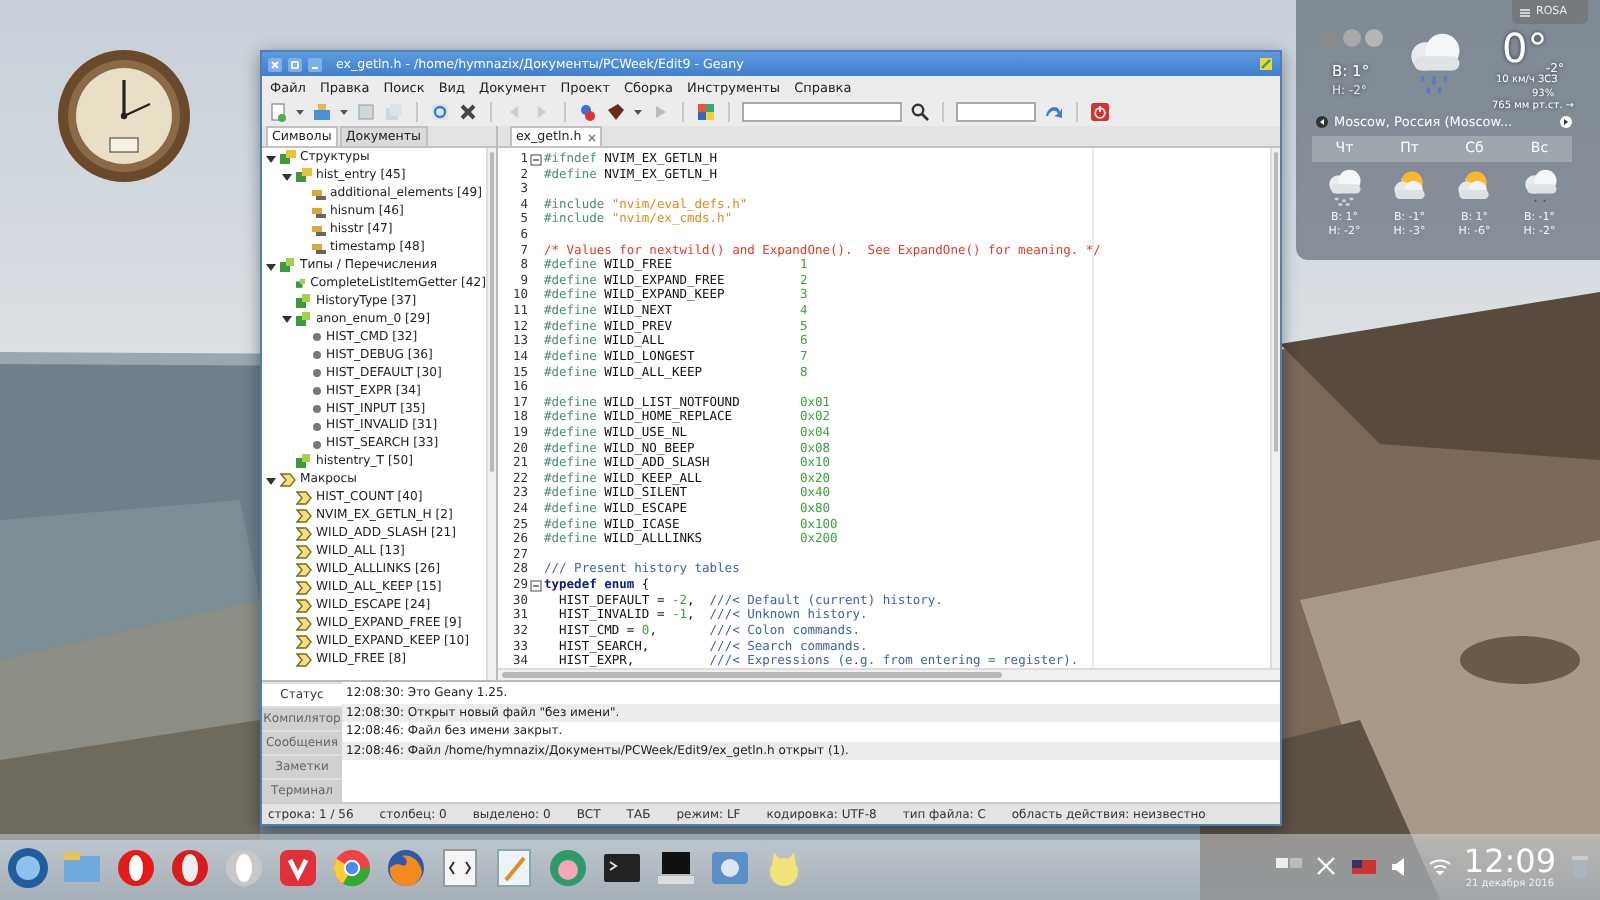 Image resolution: width=1600 pixels, height=900 pixels. Describe the element at coordinates (352, 867) in the screenshot. I see `chrome-icon` at that location.